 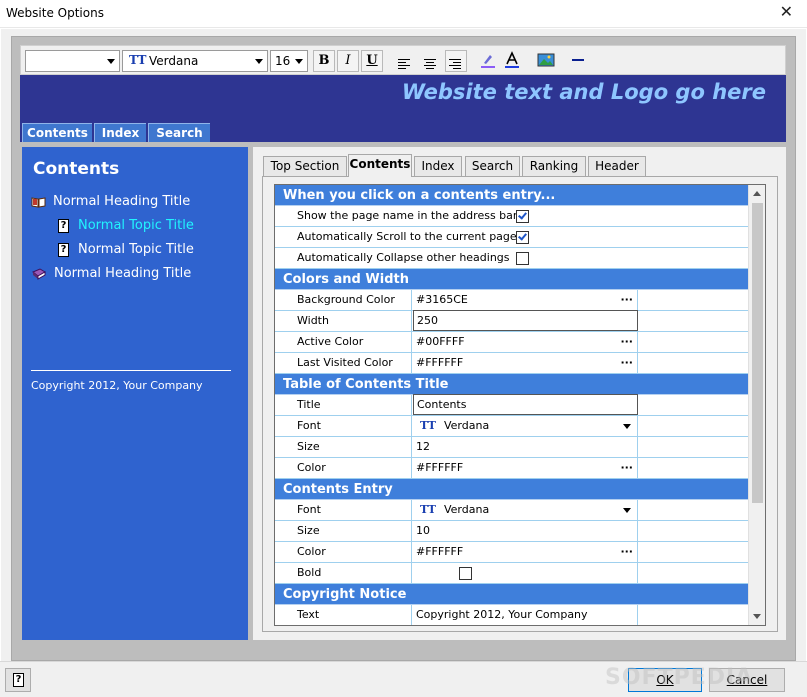 I want to click on title-label: Title, so click(x=343, y=405).